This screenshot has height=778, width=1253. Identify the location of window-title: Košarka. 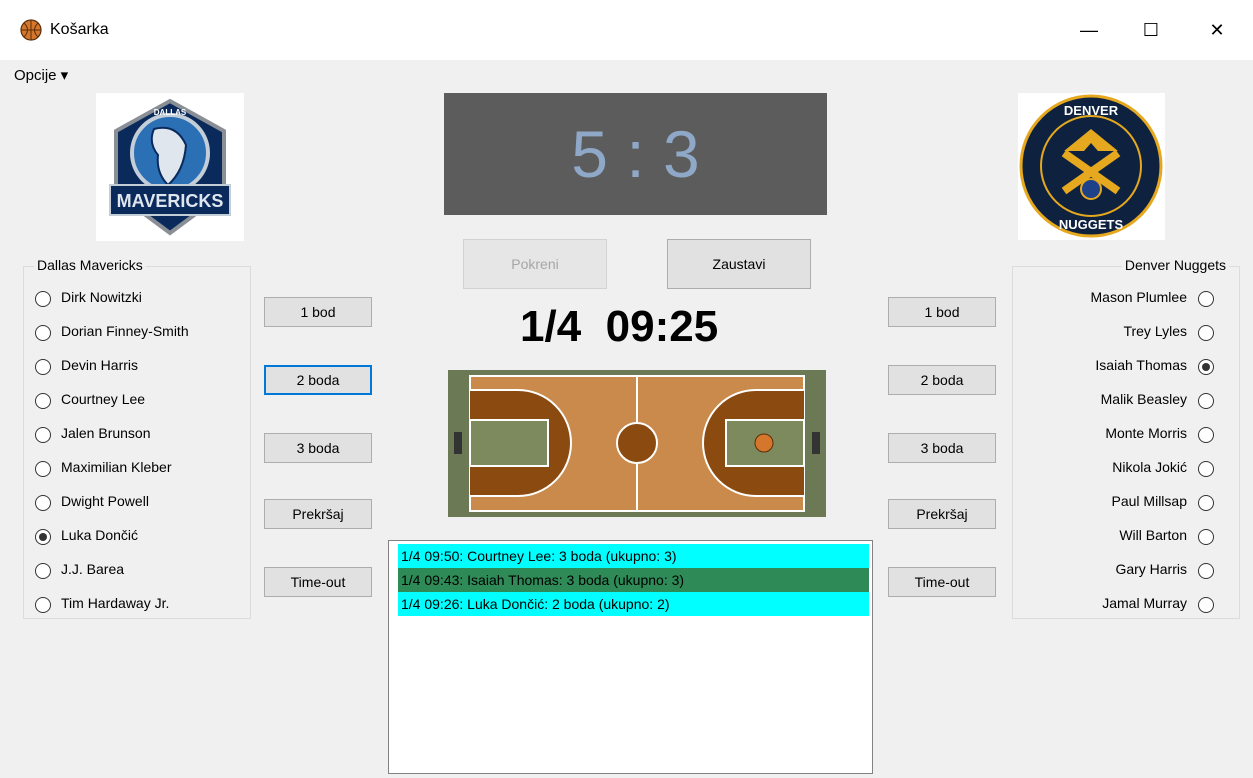
(79, 29).